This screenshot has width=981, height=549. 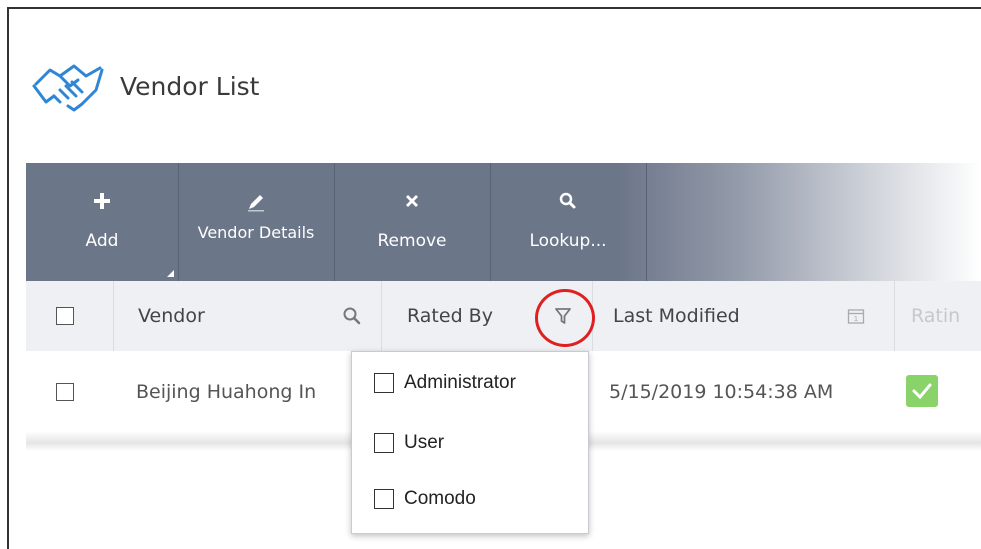 What do you see at coordinates (102, 222) in the screenshot?
I see `add-button: Add` at bounding box center [102, 222].